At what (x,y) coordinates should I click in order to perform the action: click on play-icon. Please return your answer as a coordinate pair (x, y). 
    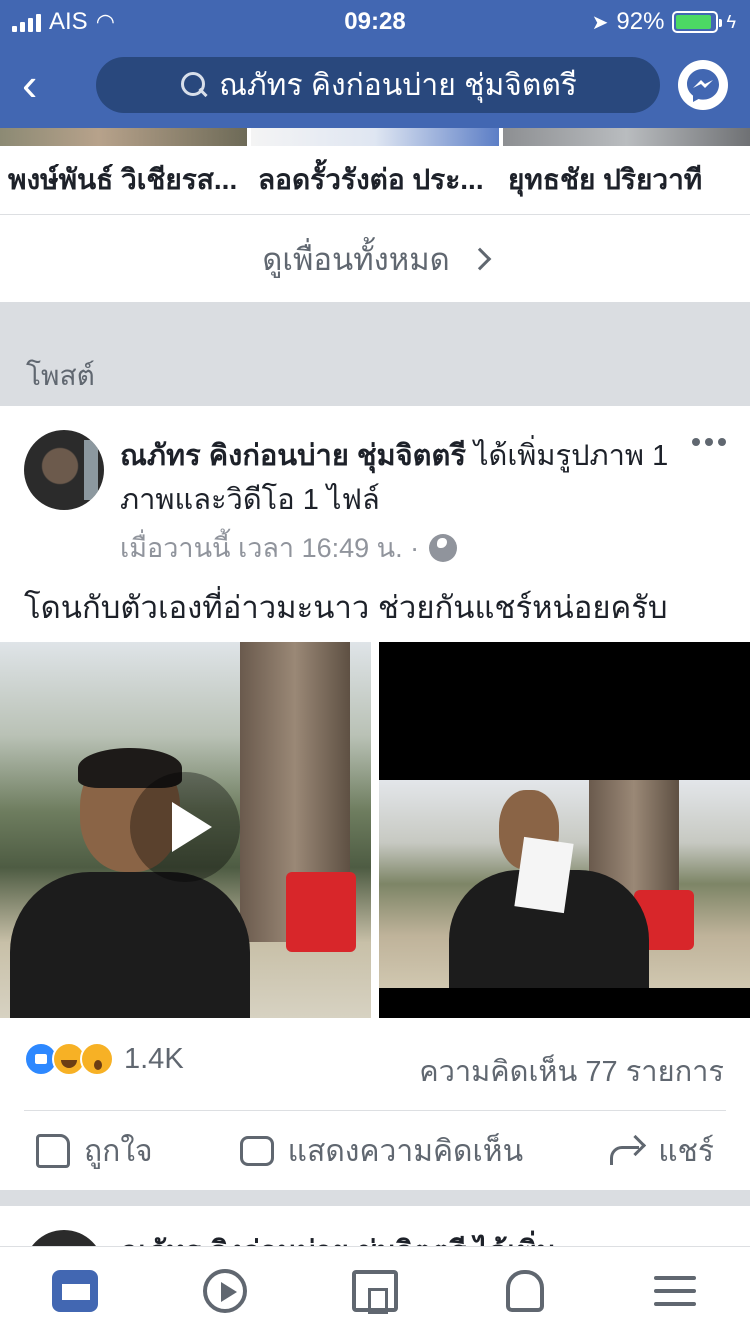
    Looking at the image, I should click on (185, 827).